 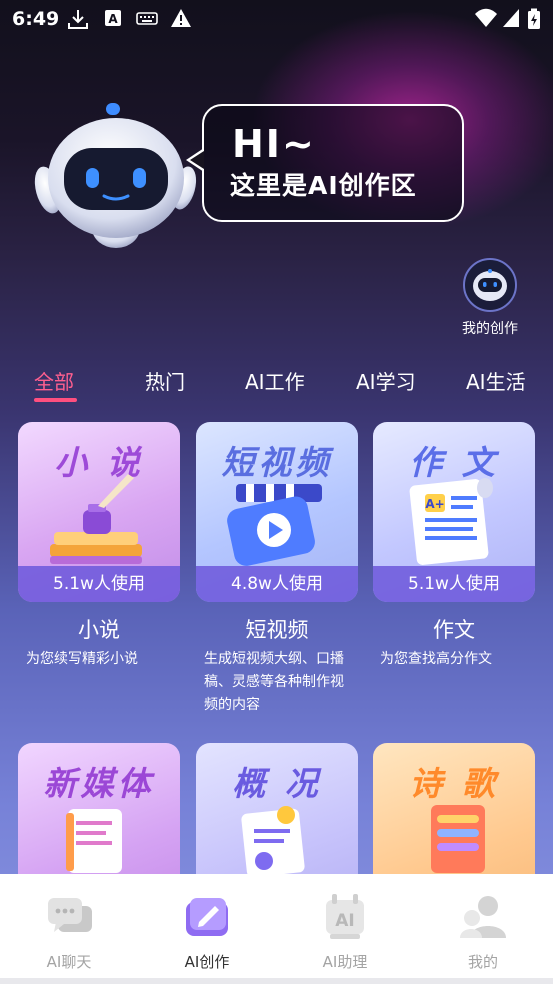 I want to click on bottom-navigation: AI聊天 AI创作 AI AI助理 我的, so click(x=276, y=929).